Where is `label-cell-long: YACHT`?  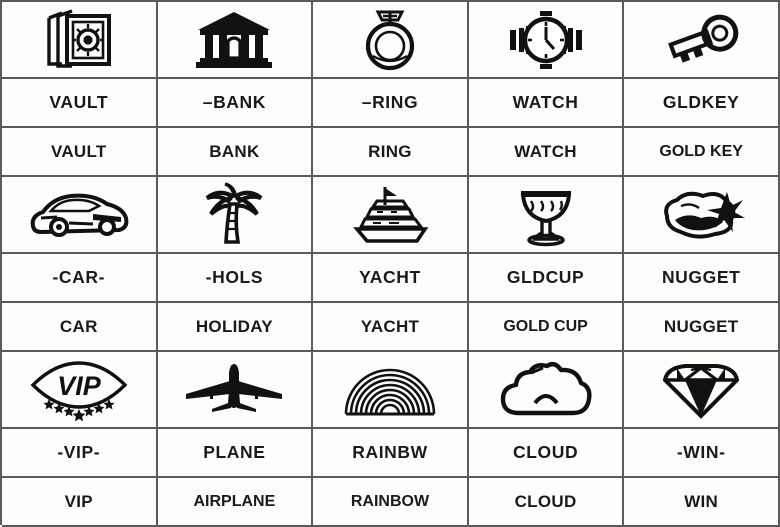 label-cell-long: YACHT is located at coordinates (391, 327).